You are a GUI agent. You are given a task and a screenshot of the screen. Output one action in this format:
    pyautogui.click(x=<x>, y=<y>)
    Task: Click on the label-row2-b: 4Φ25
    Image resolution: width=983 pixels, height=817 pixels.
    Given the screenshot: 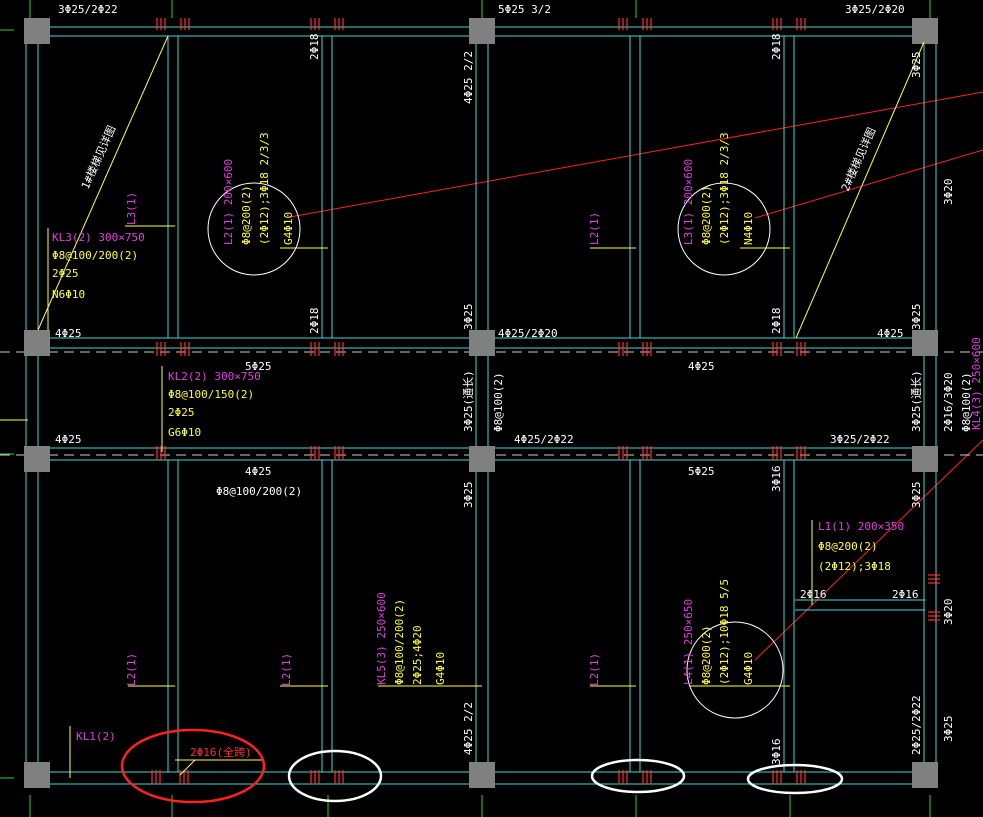 What is the action you would take?
    pyautogui.click(x=701, y=366)
    